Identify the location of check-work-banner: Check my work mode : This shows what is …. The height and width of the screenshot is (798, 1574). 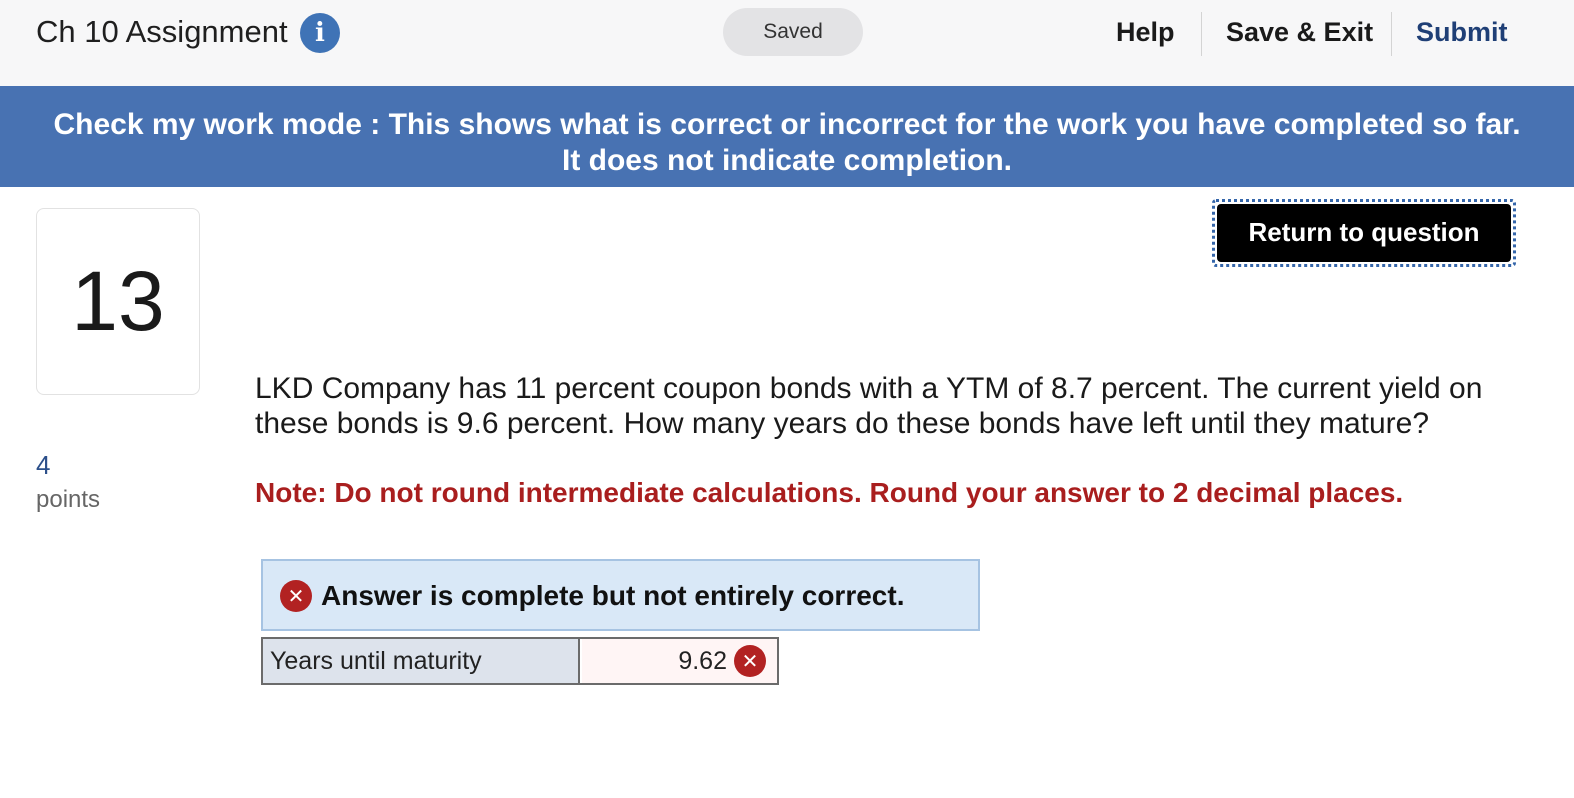
(787, 136).